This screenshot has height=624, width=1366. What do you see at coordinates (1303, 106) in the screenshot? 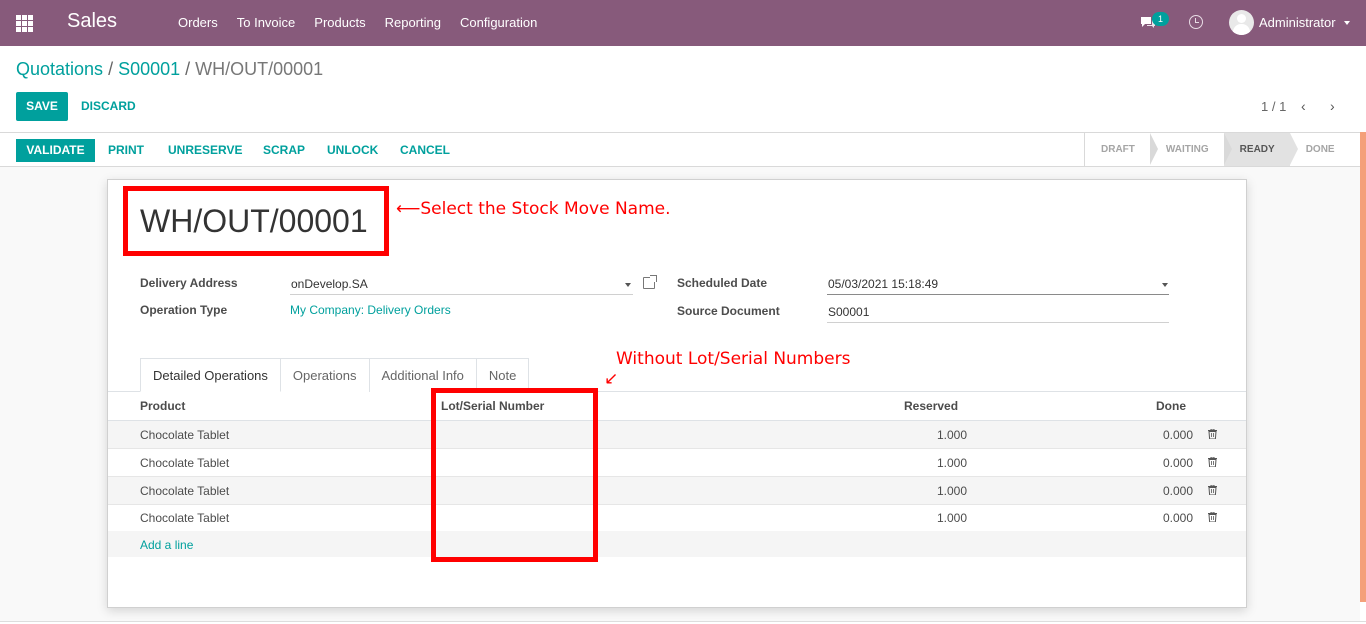
I see `pager-previous-icon: ‹` at bounding box center [1303, 106].